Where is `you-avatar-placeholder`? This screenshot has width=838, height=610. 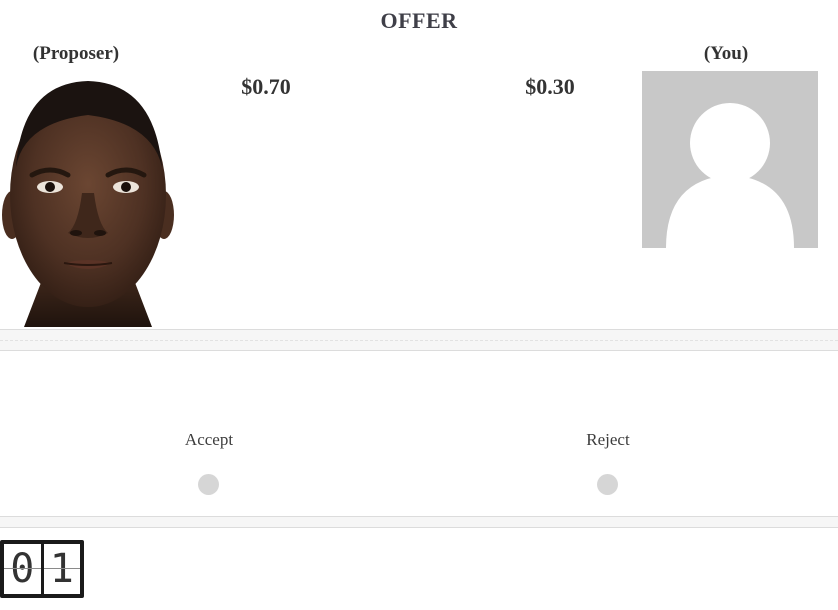 you-avatar-placeholder is located at coordinates (730, 159).